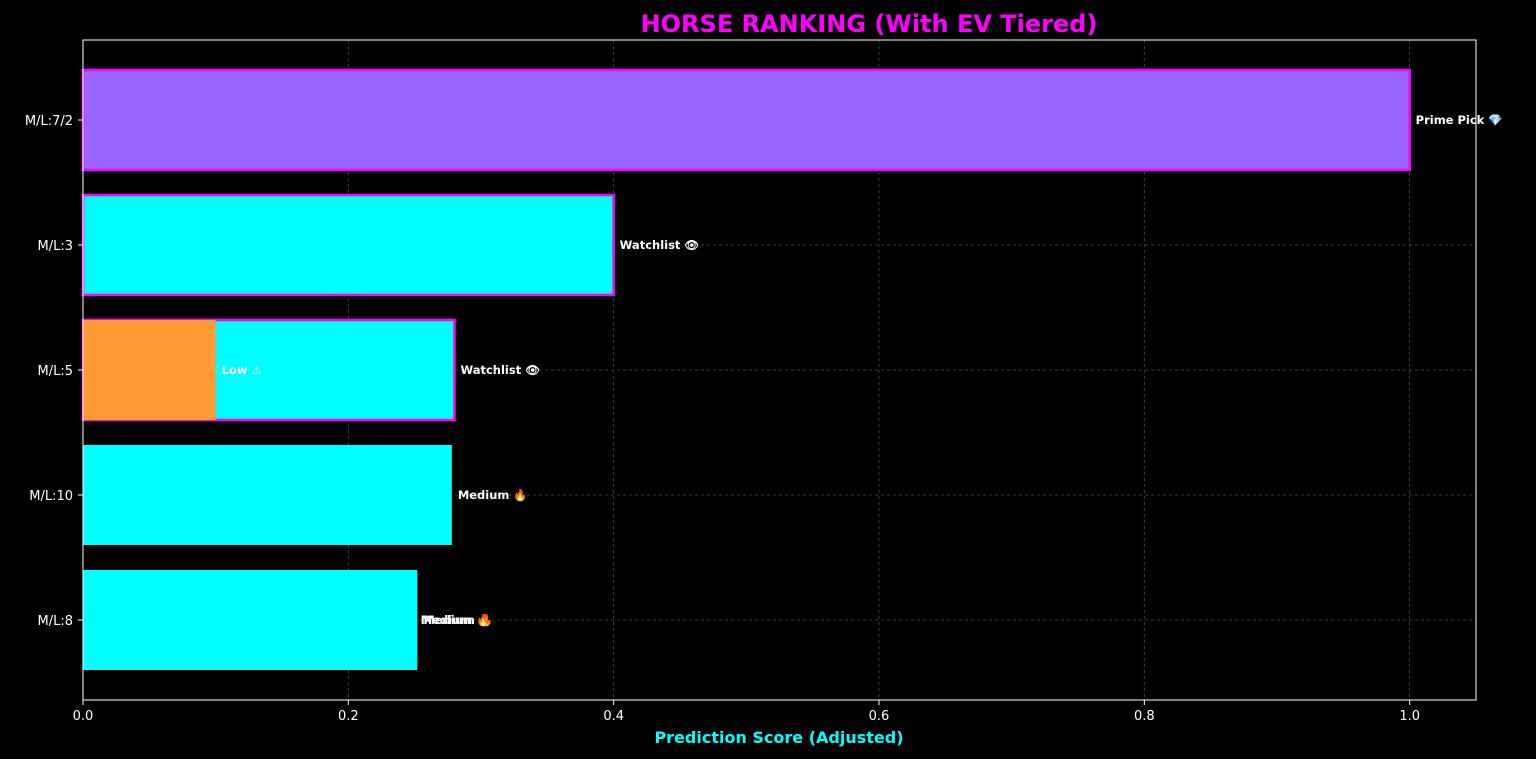 The image size is (1536, 759). Describe the element at coordinates (242, 370) in the screenshot. I see `bar-value-label: Low ⚠` at that location.